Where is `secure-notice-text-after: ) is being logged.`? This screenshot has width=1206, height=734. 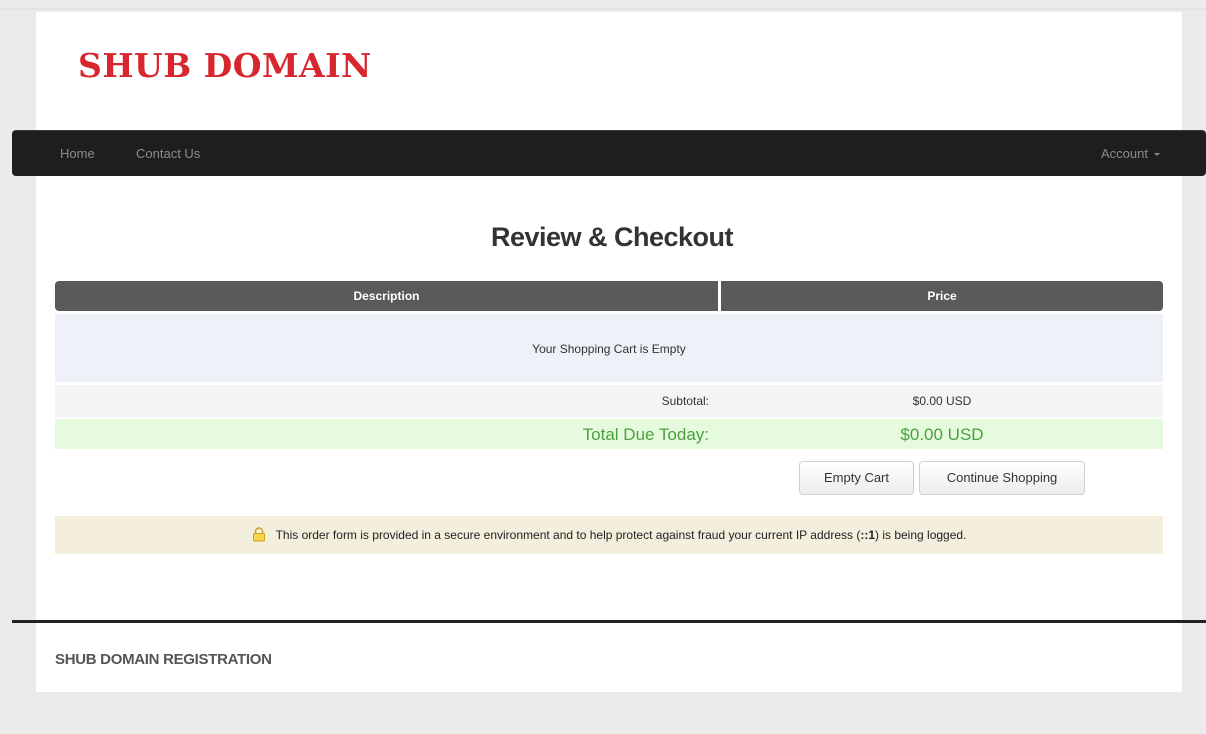
secure-notice-text-after: ) is being logged. is located at coordinates (921, 535).